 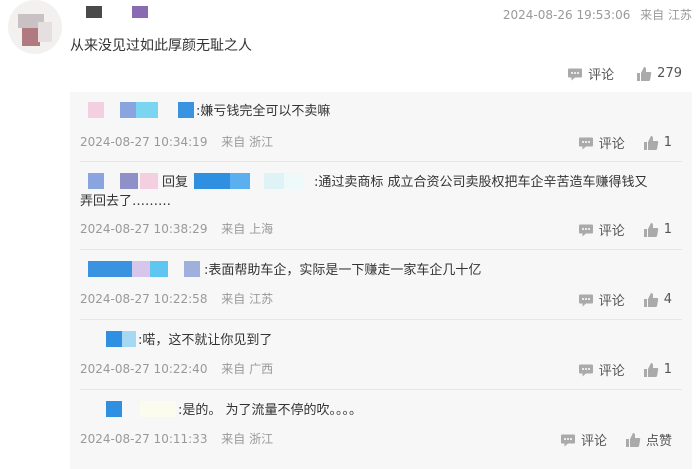 I want to click on reply-1-text: :嫌亏钱完全可以不卖嘛, so click(x=263, y=111).